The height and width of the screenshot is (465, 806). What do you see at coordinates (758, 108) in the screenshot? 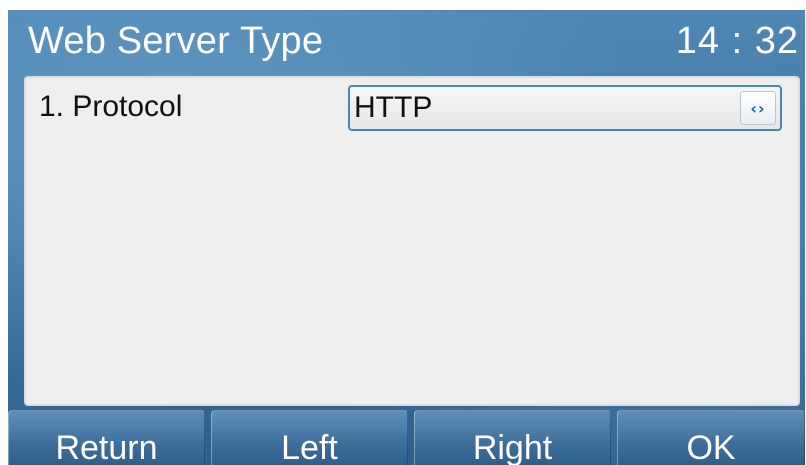
I see `left-right-arrows-icon: ‹›` at bounding box center [758, 108].